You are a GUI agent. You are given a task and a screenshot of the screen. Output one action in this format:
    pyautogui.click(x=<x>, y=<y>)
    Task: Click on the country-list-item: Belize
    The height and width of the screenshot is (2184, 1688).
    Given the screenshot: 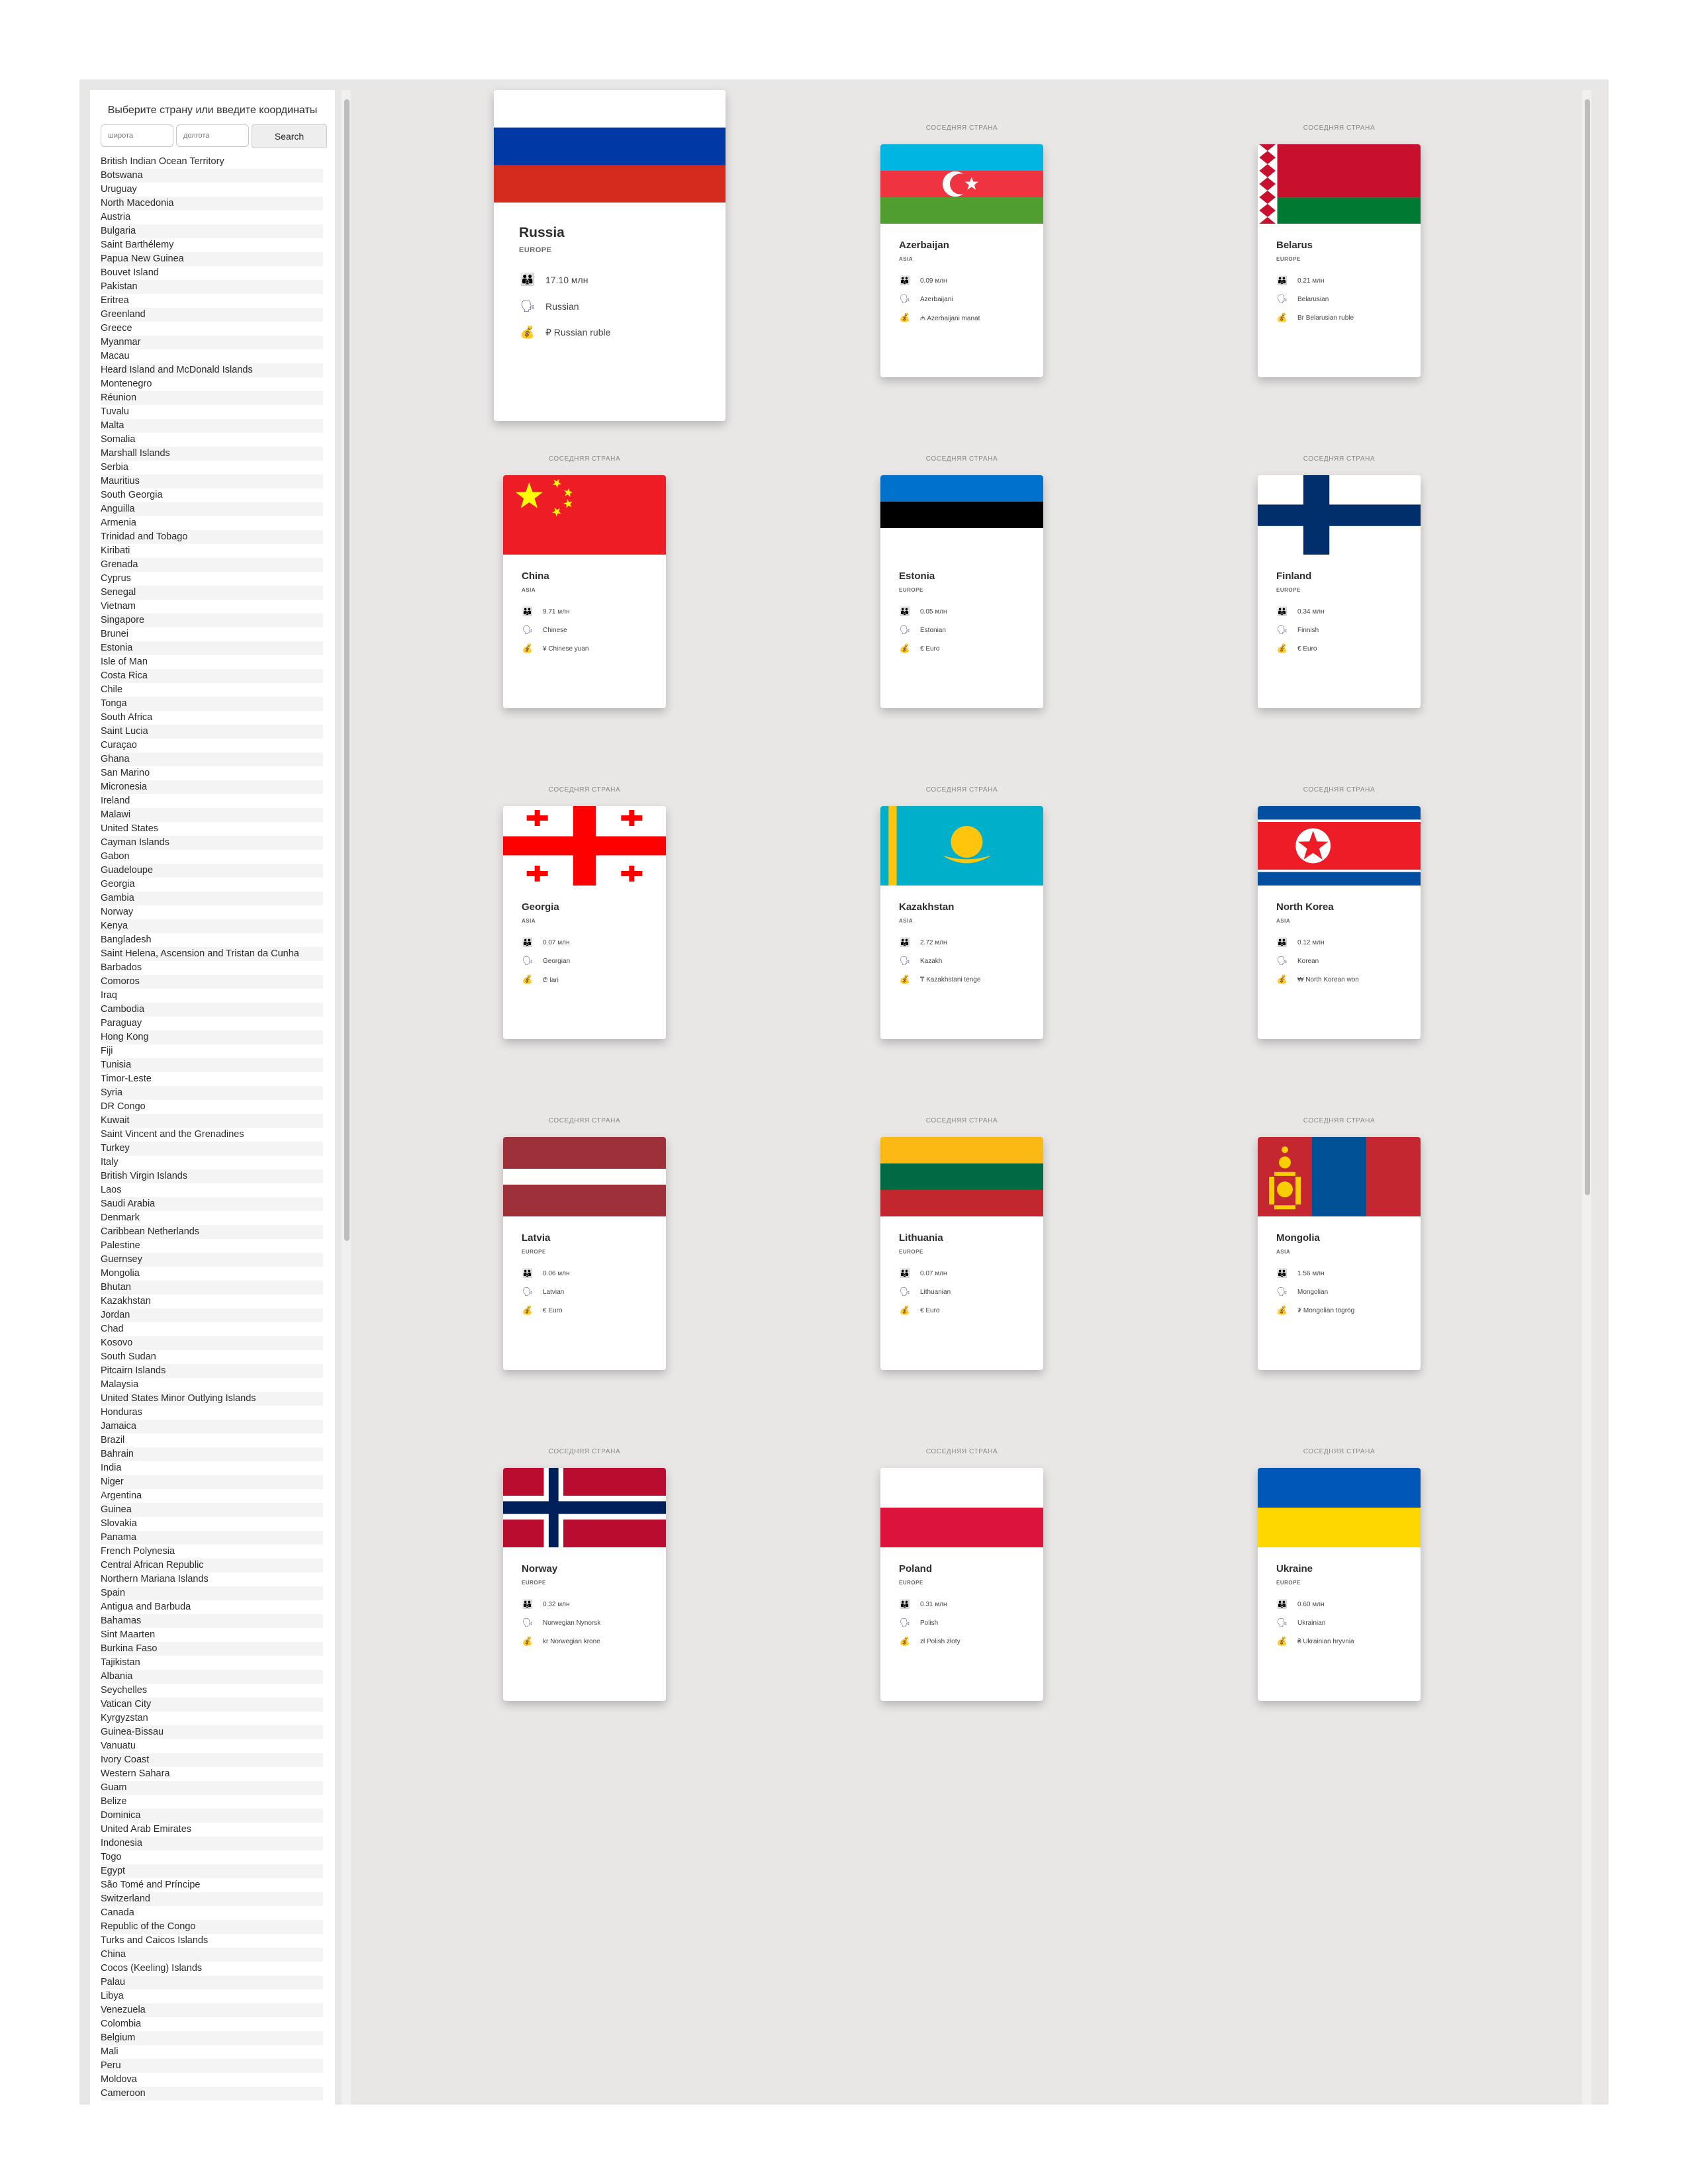 What is the action you would take?
    pyautogui.click(x=212, y=1802)
    